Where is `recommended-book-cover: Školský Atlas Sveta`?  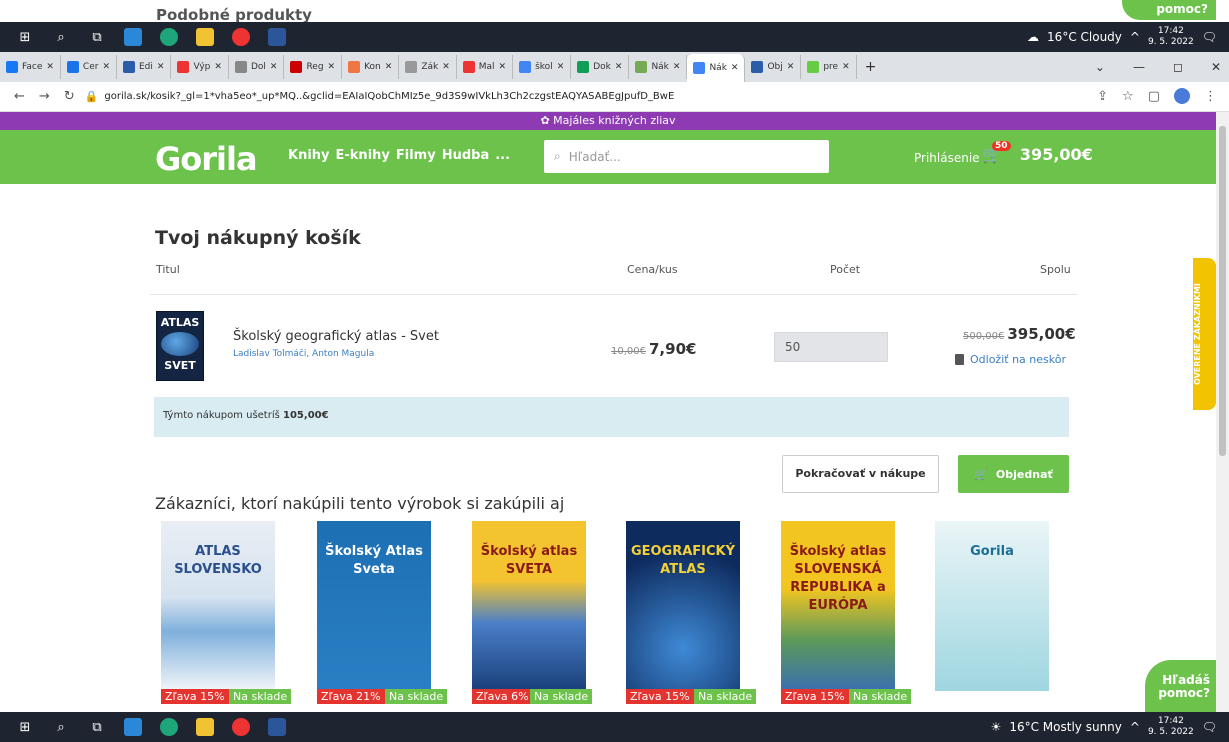 recommended-book-cover: Školský Atlas Sveta is located at coordinates (374, 606).